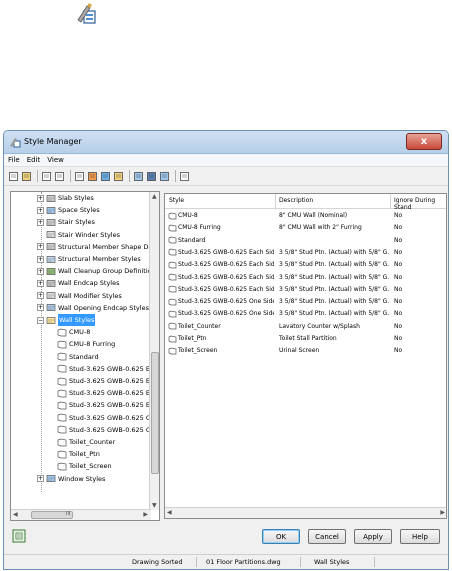 The image size is (452, 571). What do you see at coordinates (46, 176) in the screenshot?
I see `copy-icon` at bounding box center [46, 176].